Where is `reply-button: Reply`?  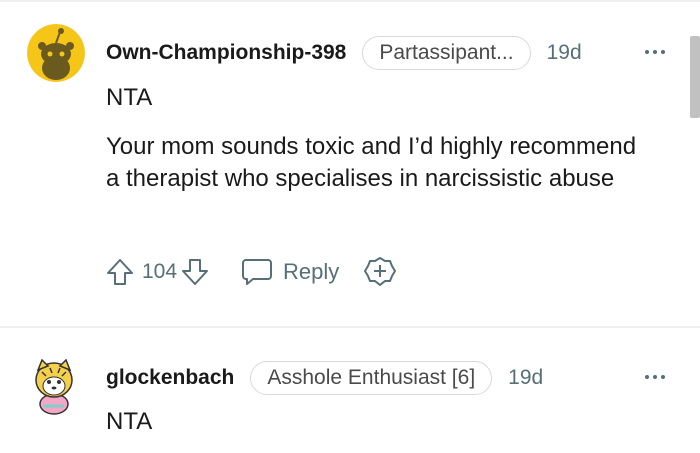 reply-button: Reply is located at coordinates (290, 272).